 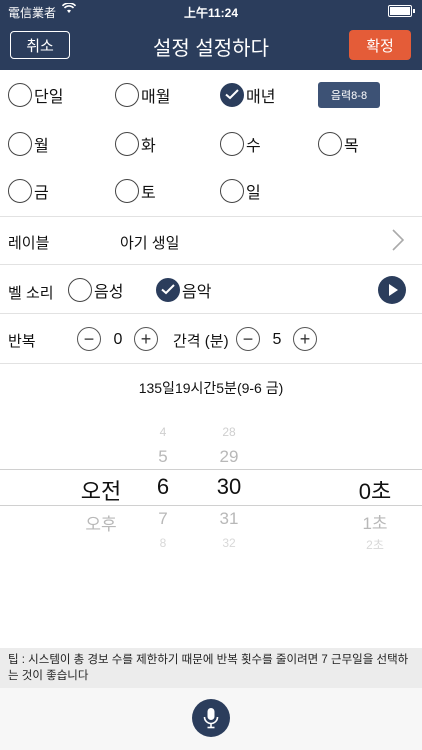 I want to click on bell-option-label: 음성, so click(x=109, y=292).